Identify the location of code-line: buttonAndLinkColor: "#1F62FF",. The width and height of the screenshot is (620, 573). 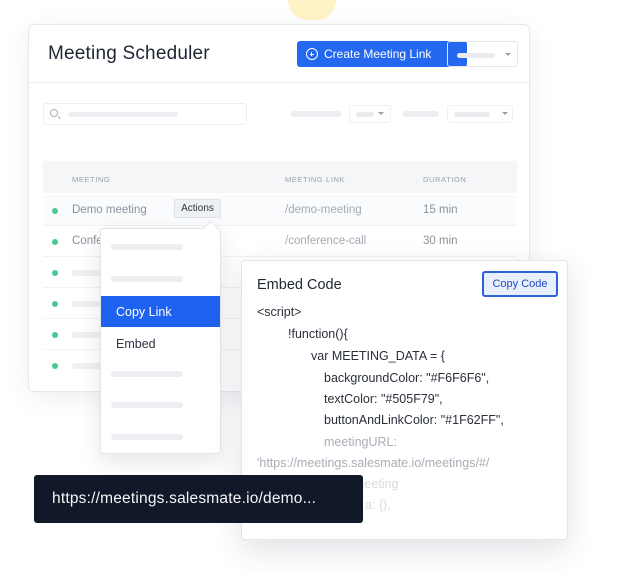
(414, 420).